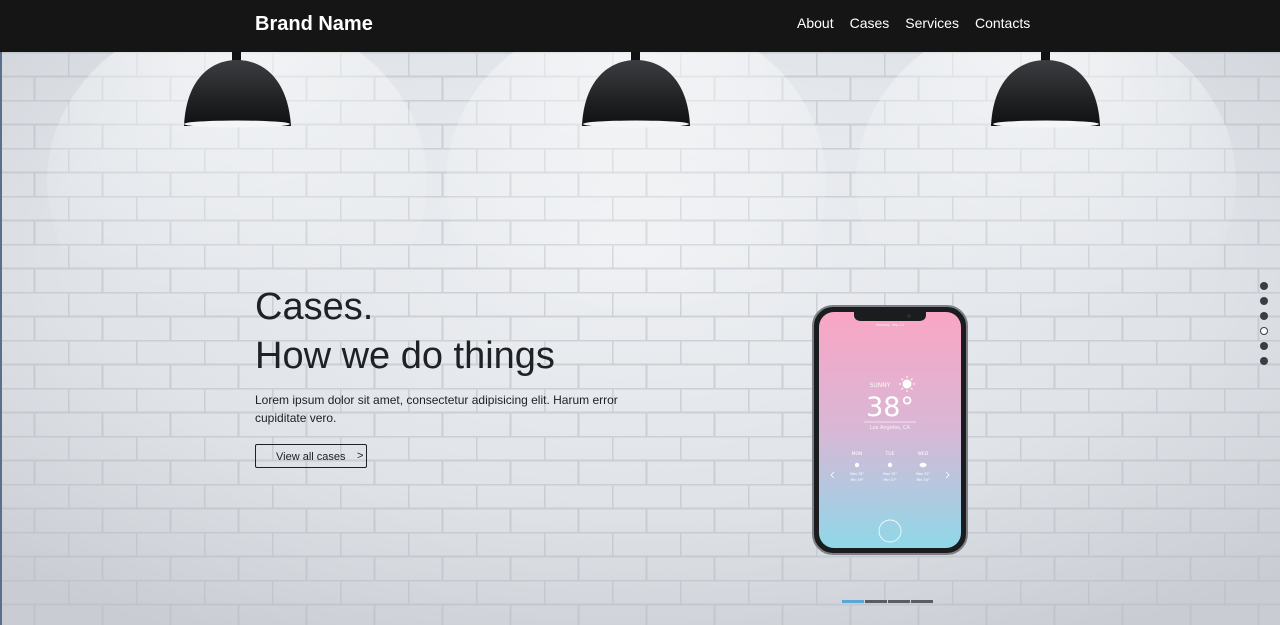 This screenshot has width=1280, height=625. Describe the element at coordinates (922, 480) in the screenshot. I see `phone-low-wed: Min 54°` at that location.